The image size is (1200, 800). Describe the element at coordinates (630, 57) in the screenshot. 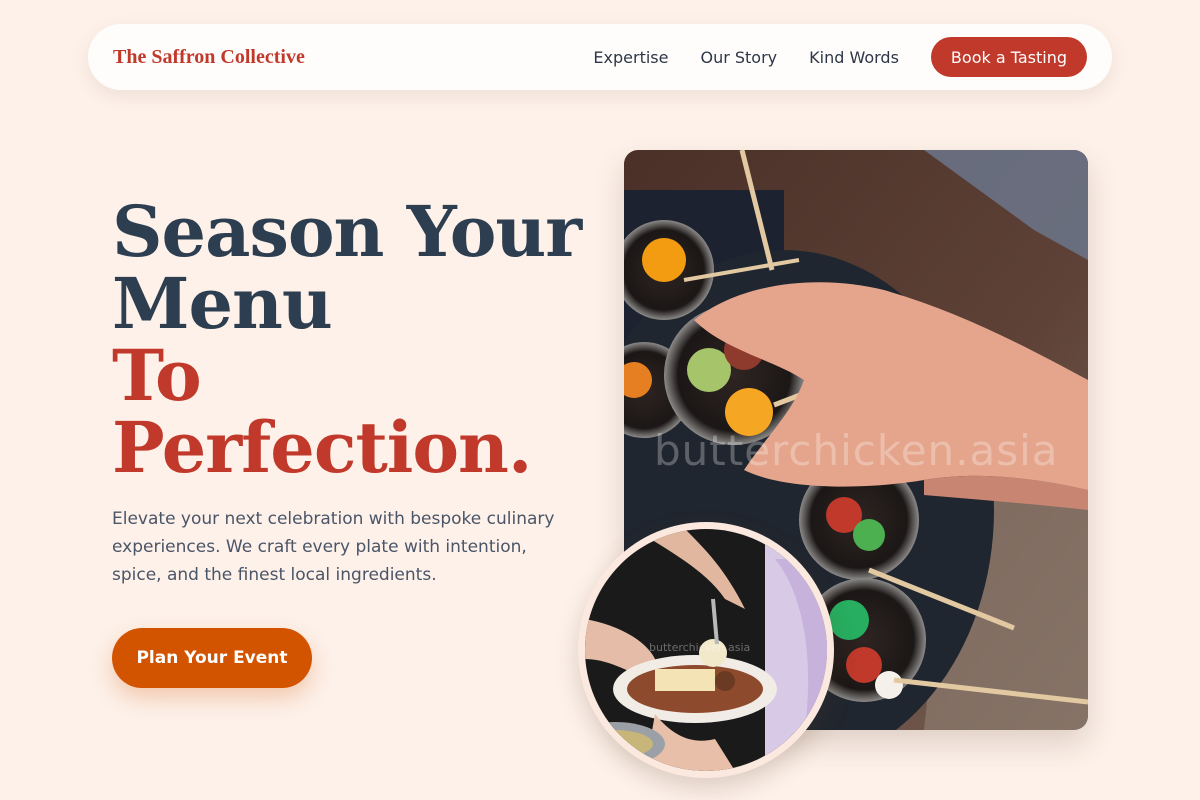

I see `nav-link-expertise: Expertise` at that location.